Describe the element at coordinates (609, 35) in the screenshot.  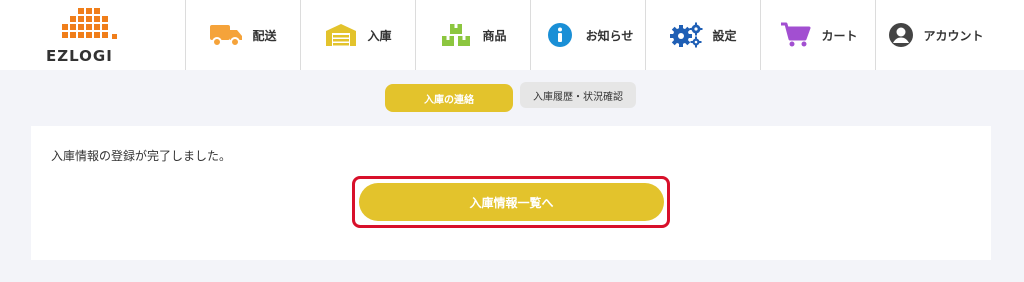
I see `nav-label-notices: お知らせ` at that location.